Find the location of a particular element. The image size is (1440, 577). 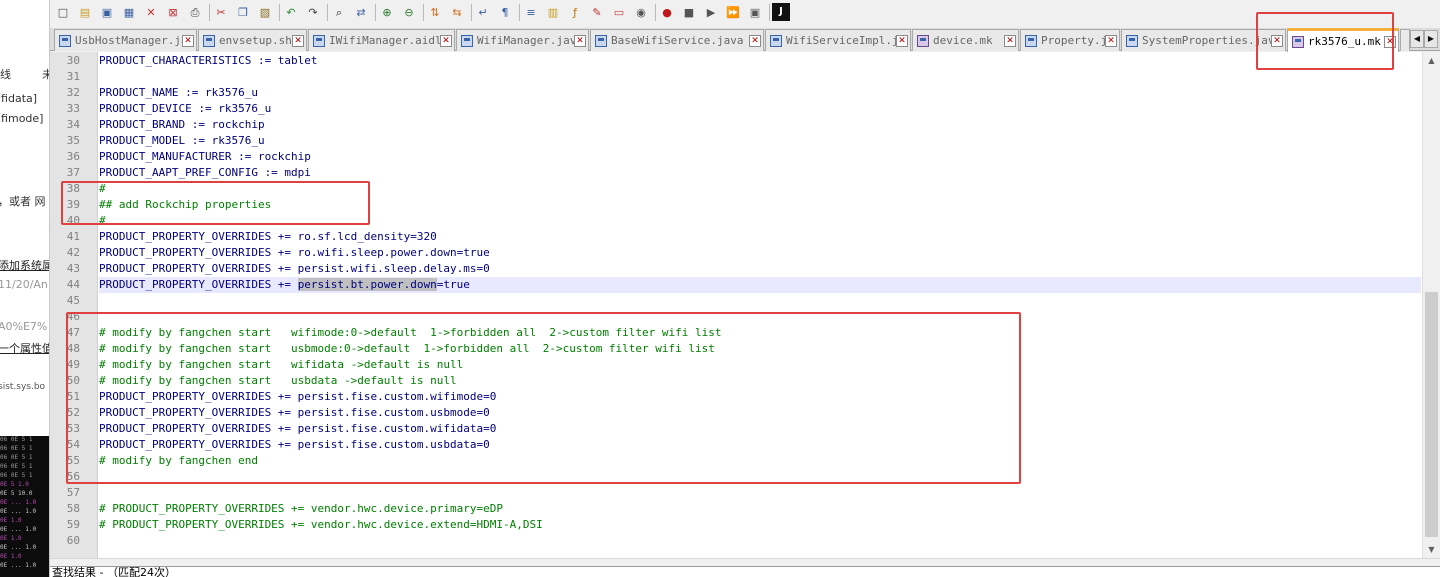

show-all-chars-icon: ¶ is located at coordinates (505, 12).